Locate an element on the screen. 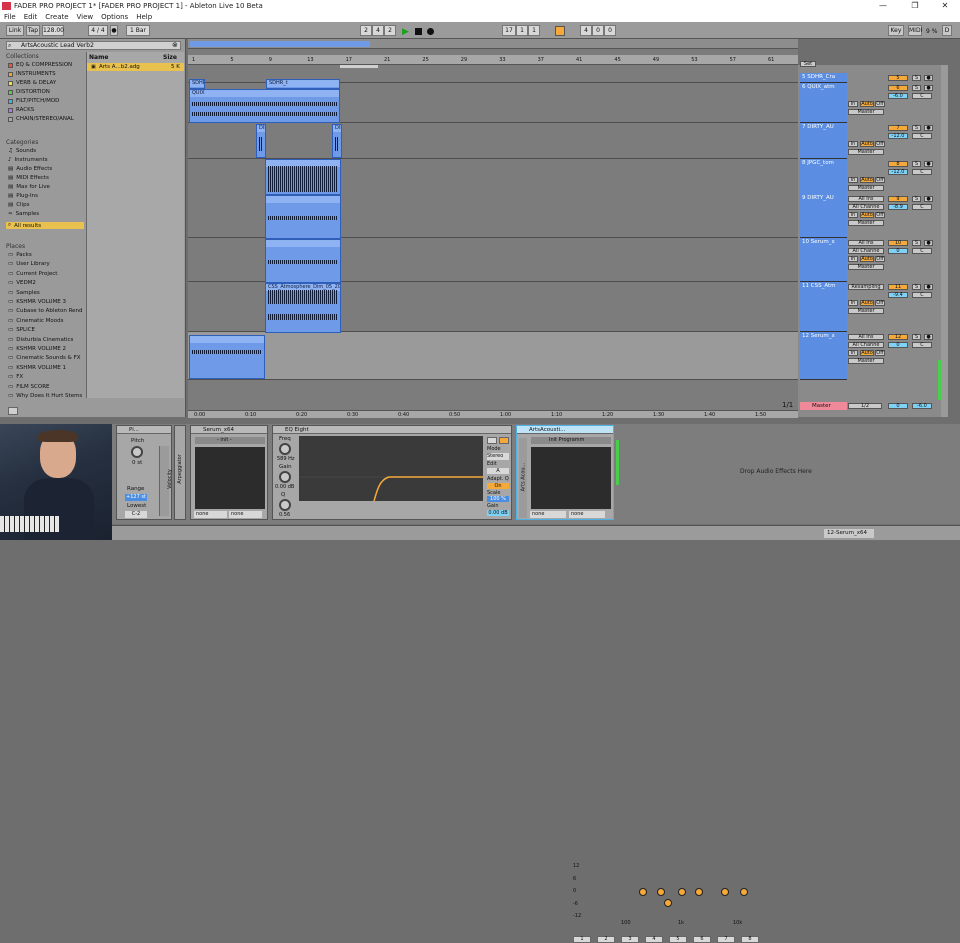  add-folder-icon is located at coordinates (13, 411).